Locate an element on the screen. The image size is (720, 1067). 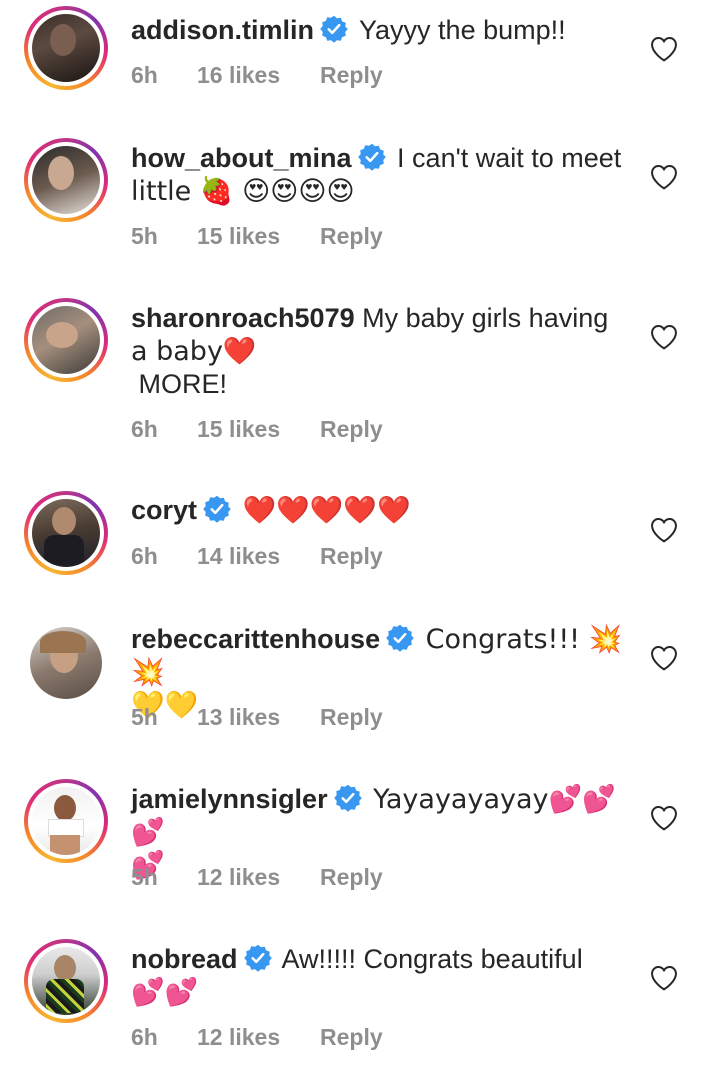
comment-text-continued: MORE! is located at coordinates (179, 384).